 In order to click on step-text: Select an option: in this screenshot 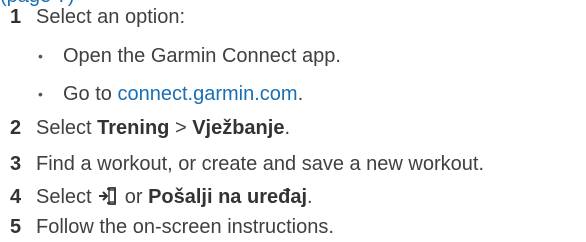, I will do `click(110, 16)`.